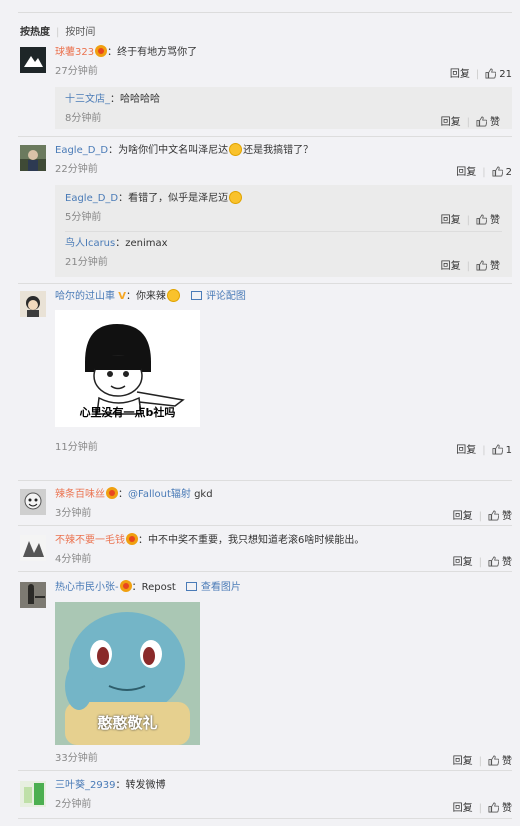 The height and width of the screenshot is (826, 520). Describe the element at coordinates (220, 587) in the screenshot. I see `view-image-label: 查看图片` at that location.